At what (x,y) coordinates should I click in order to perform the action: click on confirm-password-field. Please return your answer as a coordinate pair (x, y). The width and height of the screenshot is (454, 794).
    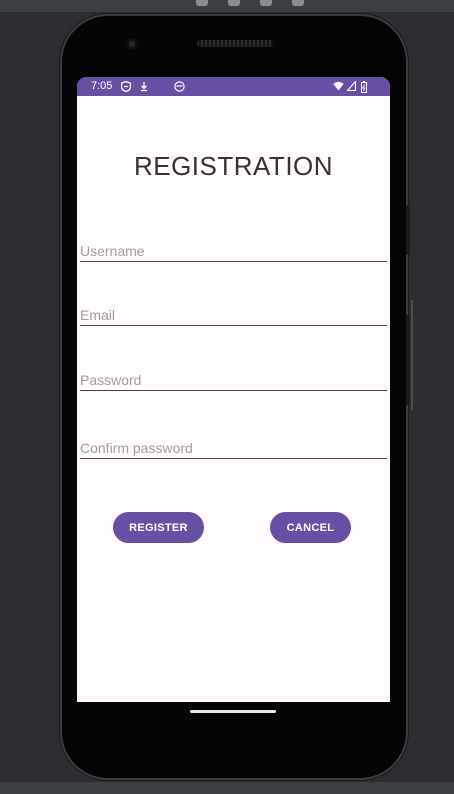
    Looking at the image, I should click on (233, 445).